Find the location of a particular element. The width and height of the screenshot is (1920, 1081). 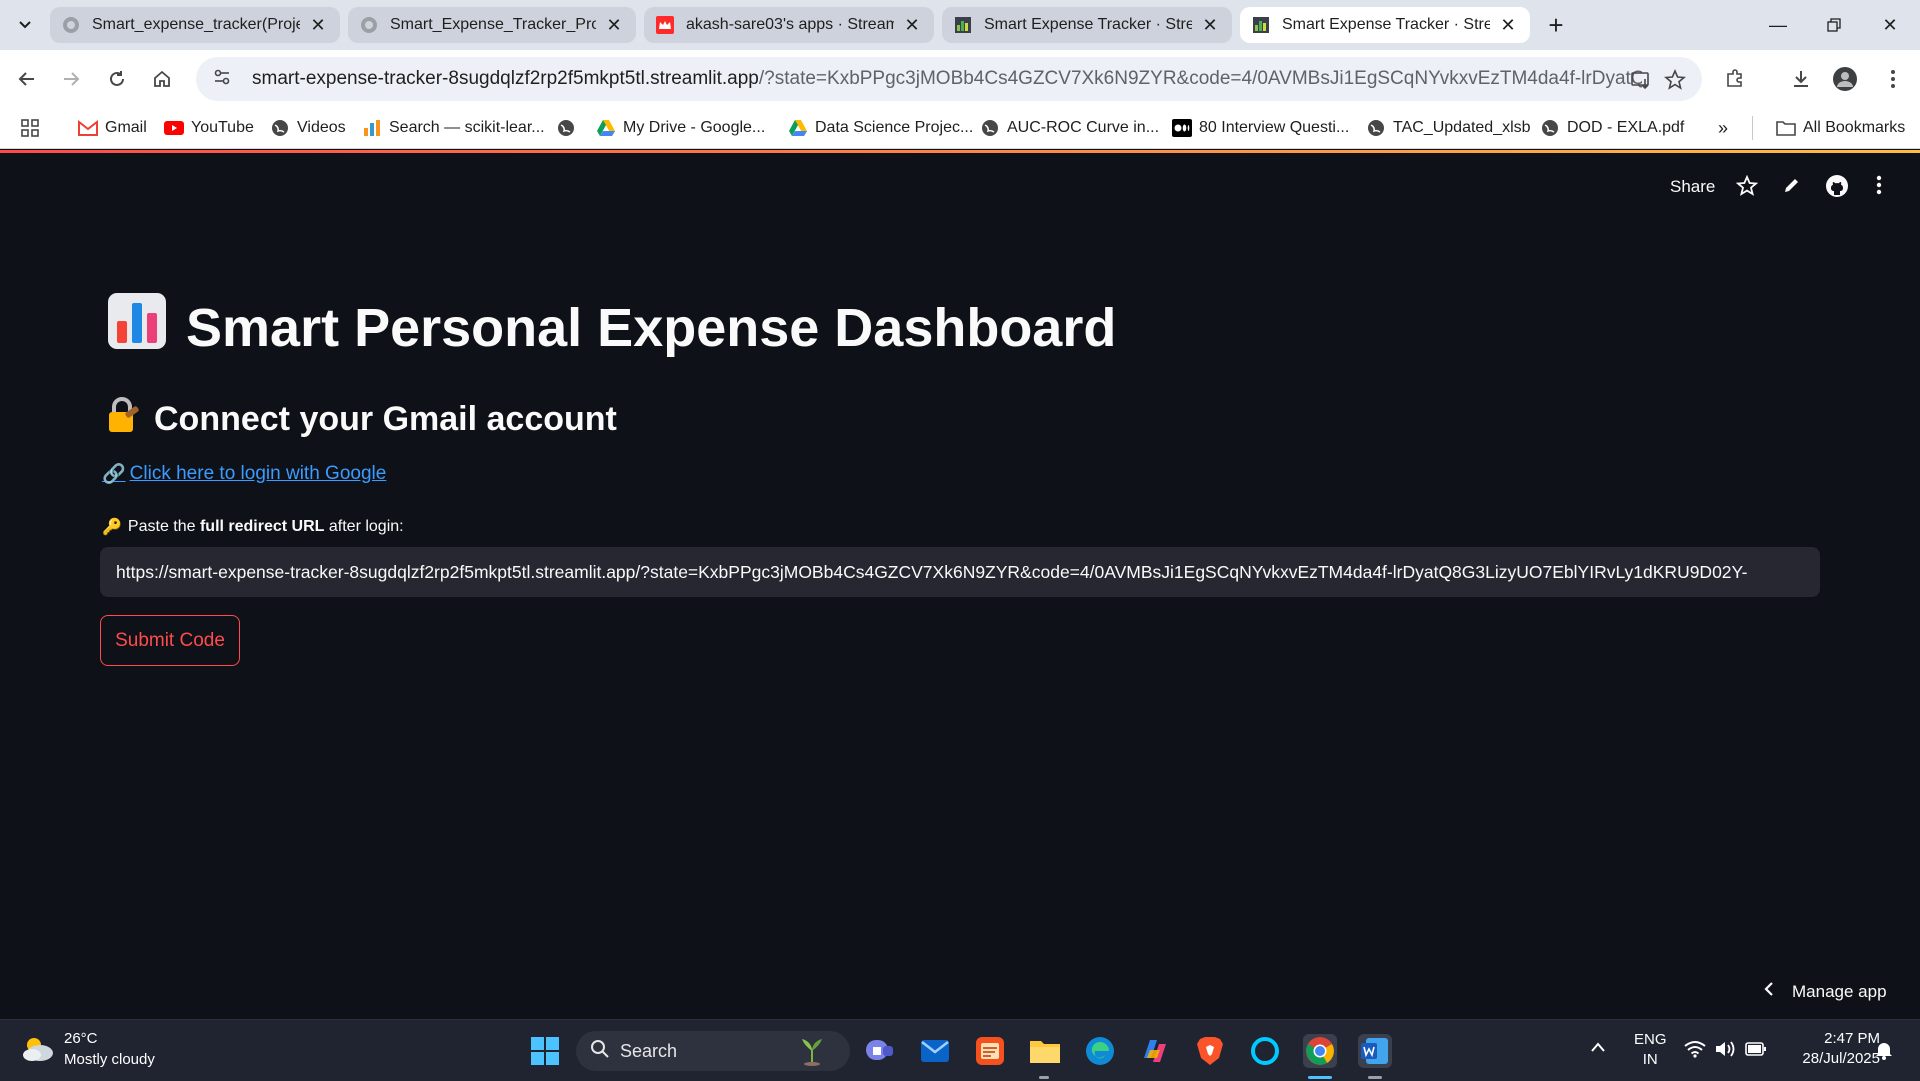

notifications-bell-icon is located at coordinates (1884, 1052).